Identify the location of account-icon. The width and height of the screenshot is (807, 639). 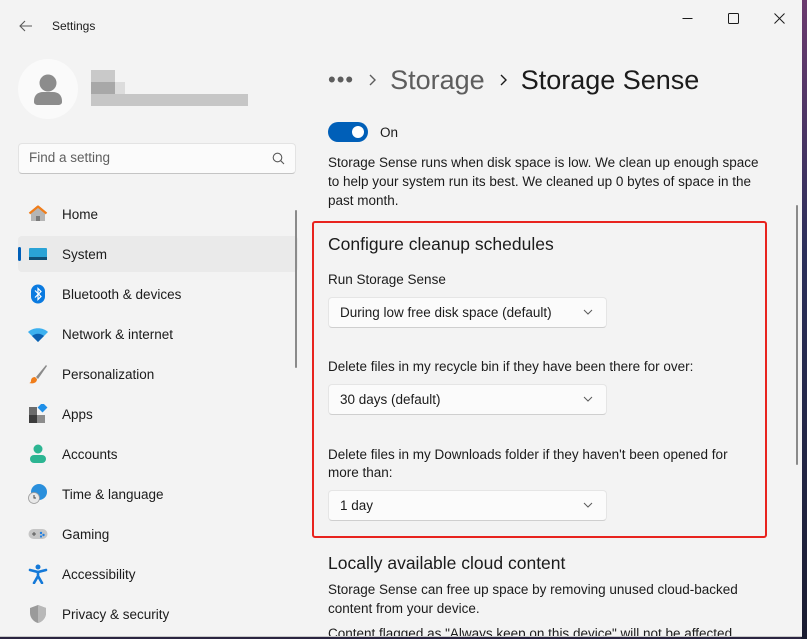
(38, 453).